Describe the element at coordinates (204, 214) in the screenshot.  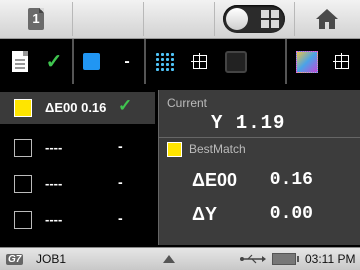
I see `metric-name: ΔY` at that location.